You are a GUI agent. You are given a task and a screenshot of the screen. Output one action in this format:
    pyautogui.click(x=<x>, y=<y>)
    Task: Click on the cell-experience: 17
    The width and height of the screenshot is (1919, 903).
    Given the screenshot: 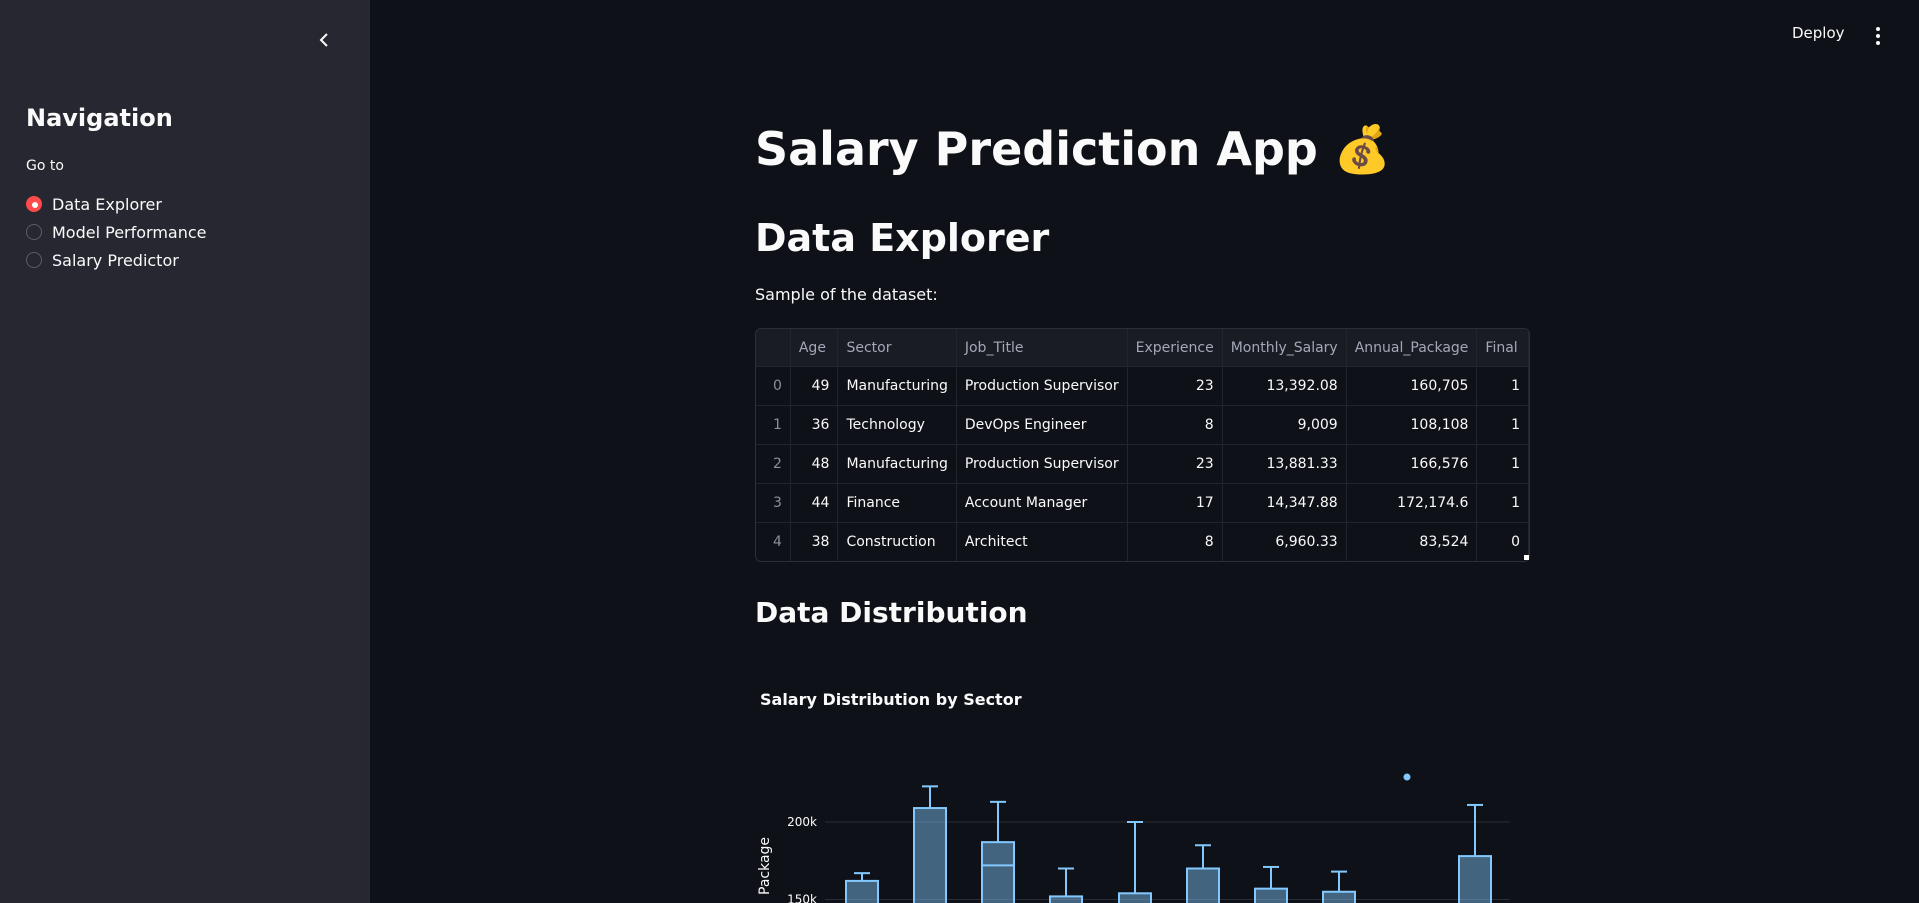 What is the action you would take?
    pyautogui.click(x=1175, y=503)
    